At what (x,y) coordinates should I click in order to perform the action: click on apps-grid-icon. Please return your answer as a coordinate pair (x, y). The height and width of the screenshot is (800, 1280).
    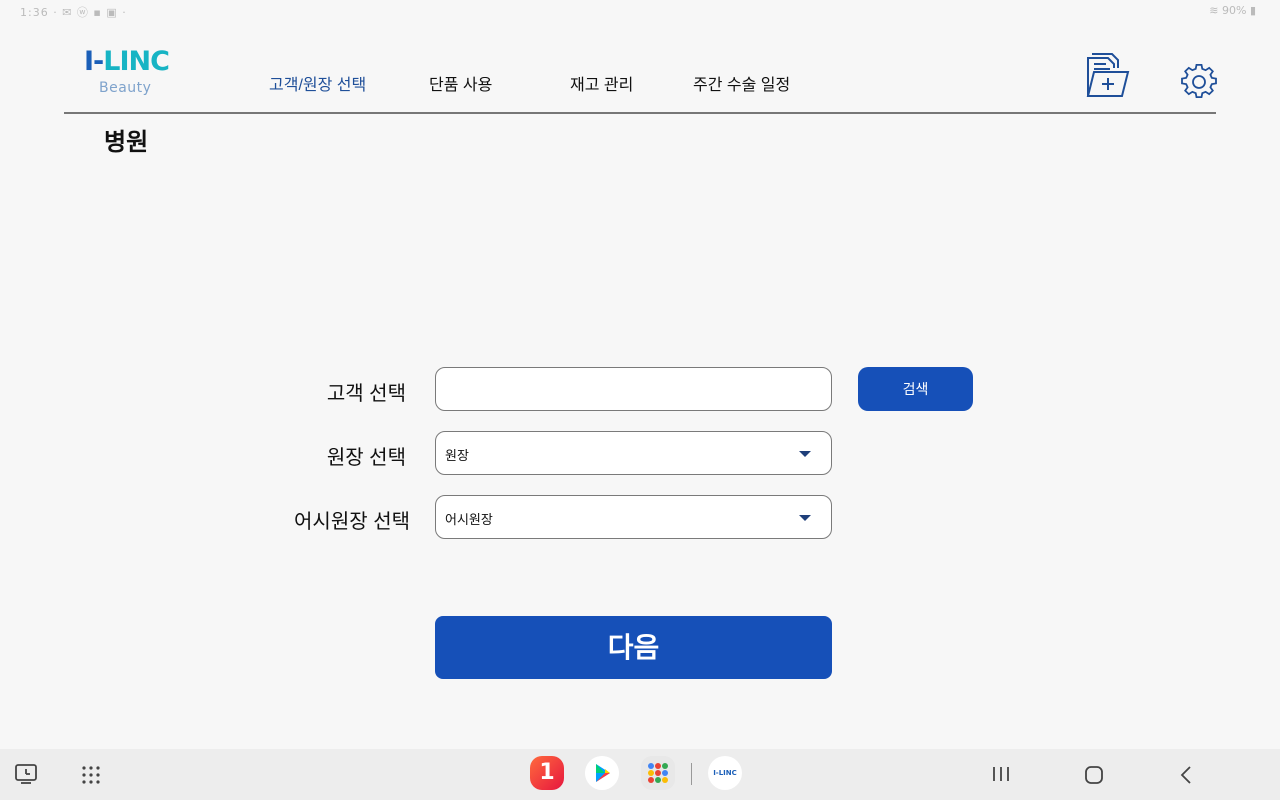
    Looking at the image, I should click on (91, 775).